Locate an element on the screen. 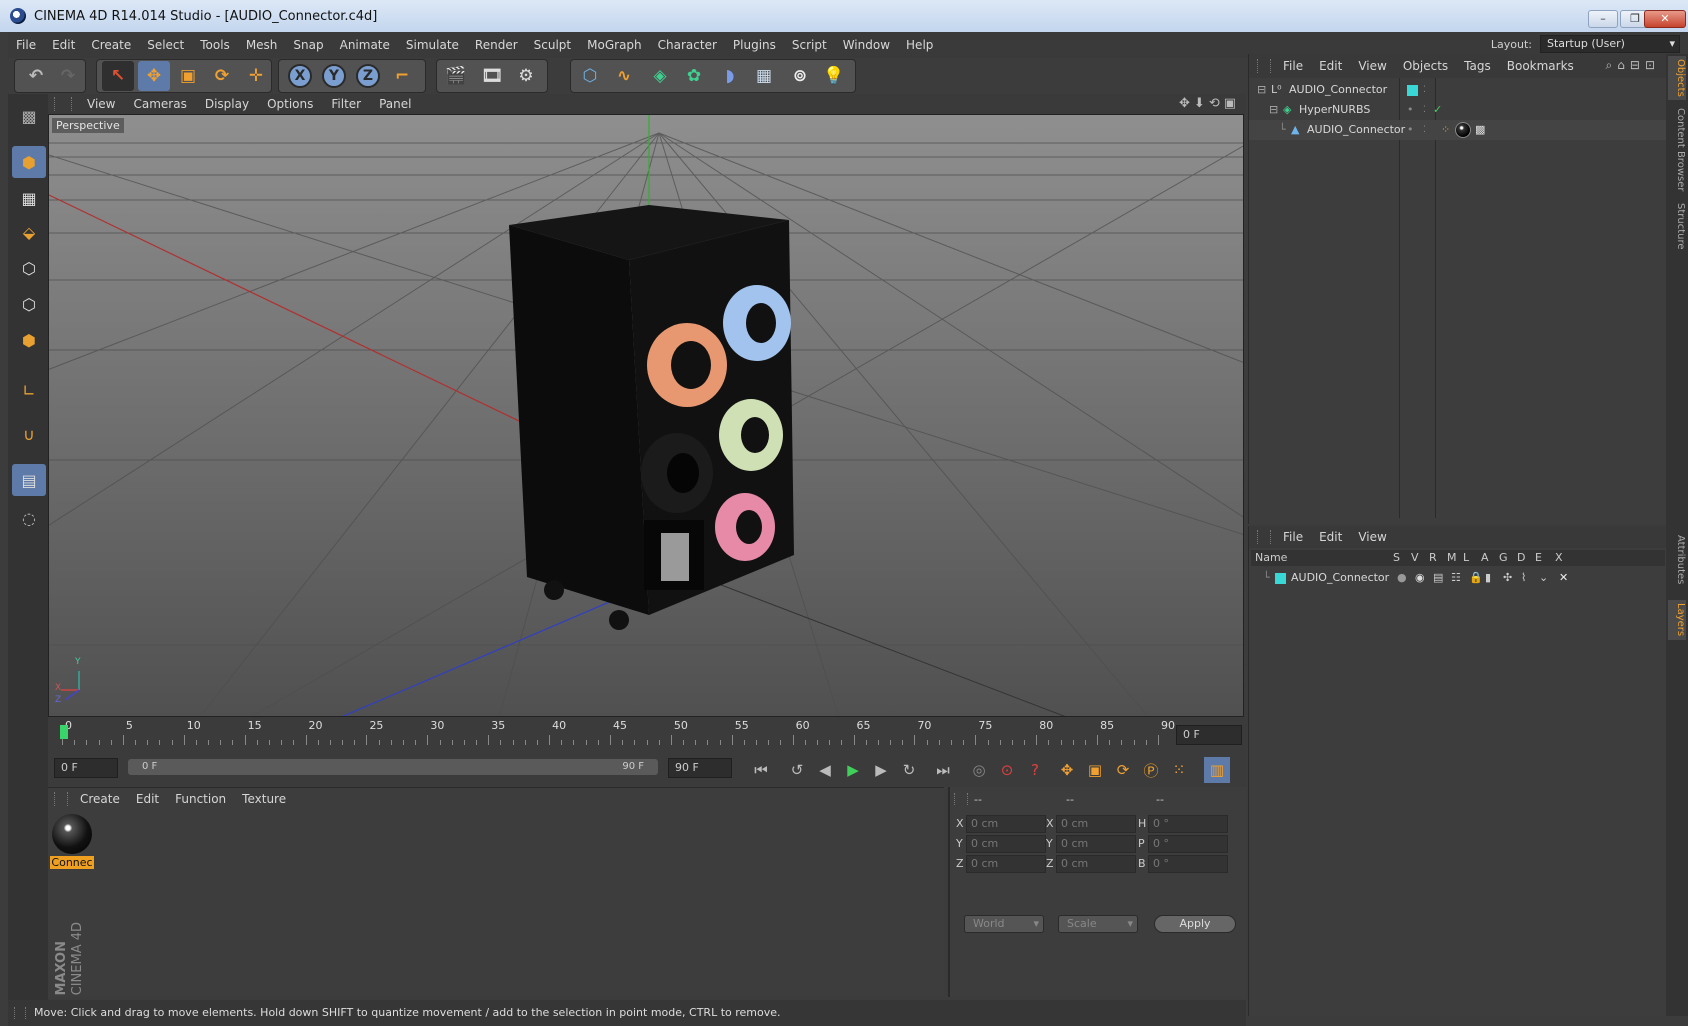 The height and width of the screenshot is (1026, 1688). material-swatch: Connec is located at coordinates (72, 844).